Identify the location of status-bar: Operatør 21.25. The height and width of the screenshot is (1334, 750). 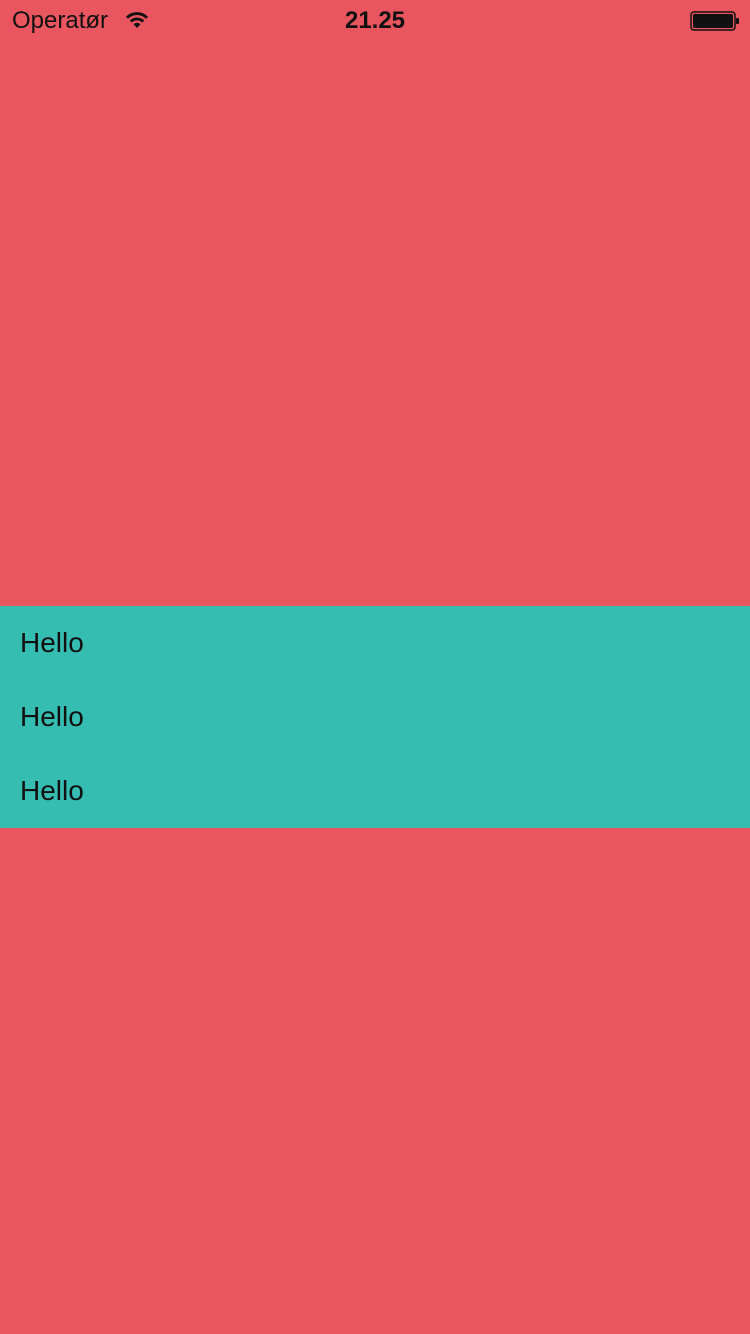
(375, 20).